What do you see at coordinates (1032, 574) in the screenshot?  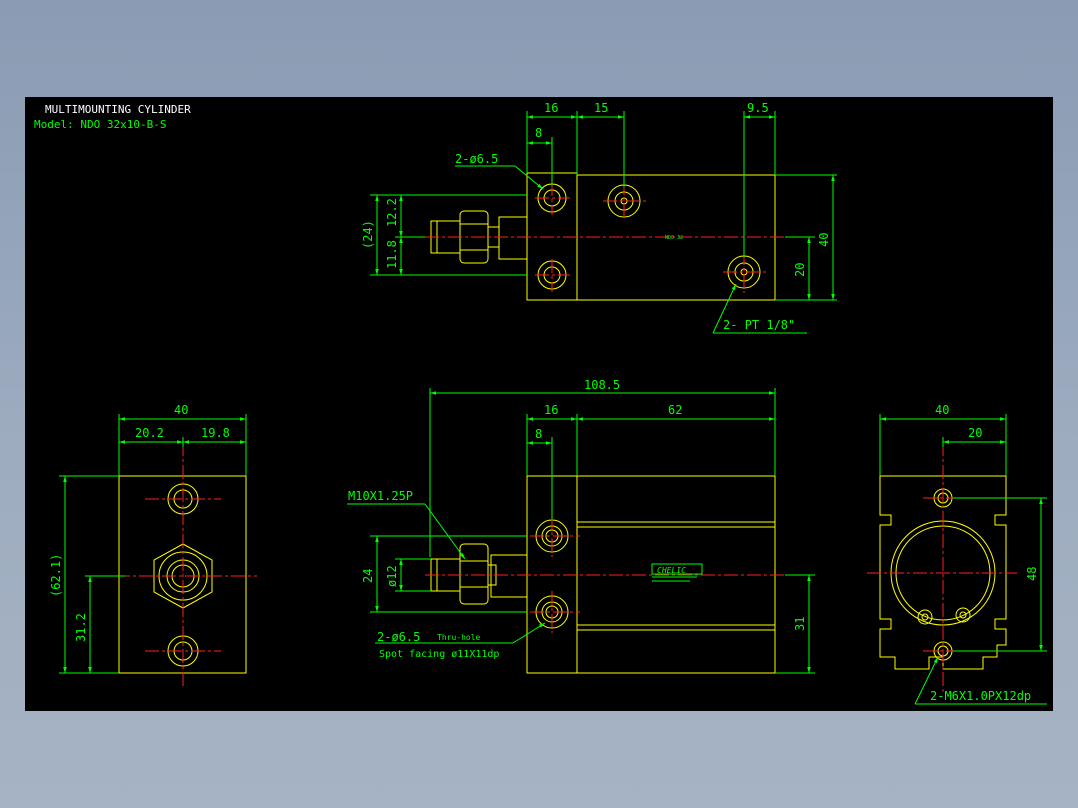 I see `right-dim-48: 48` at bounding box center [1032, 574].